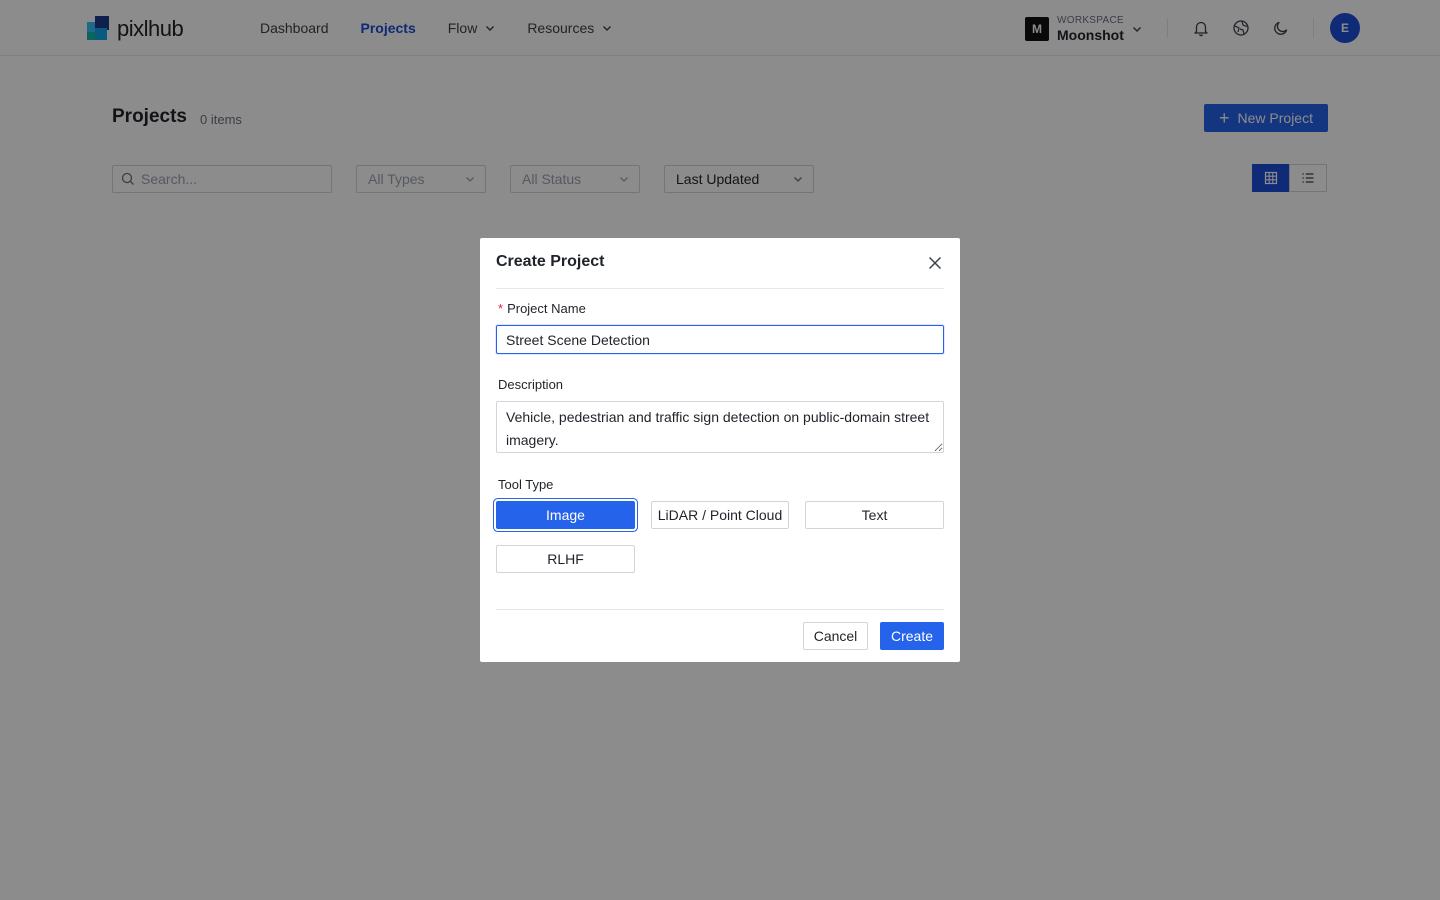  I want to click on close-icon, so click(935, 263).